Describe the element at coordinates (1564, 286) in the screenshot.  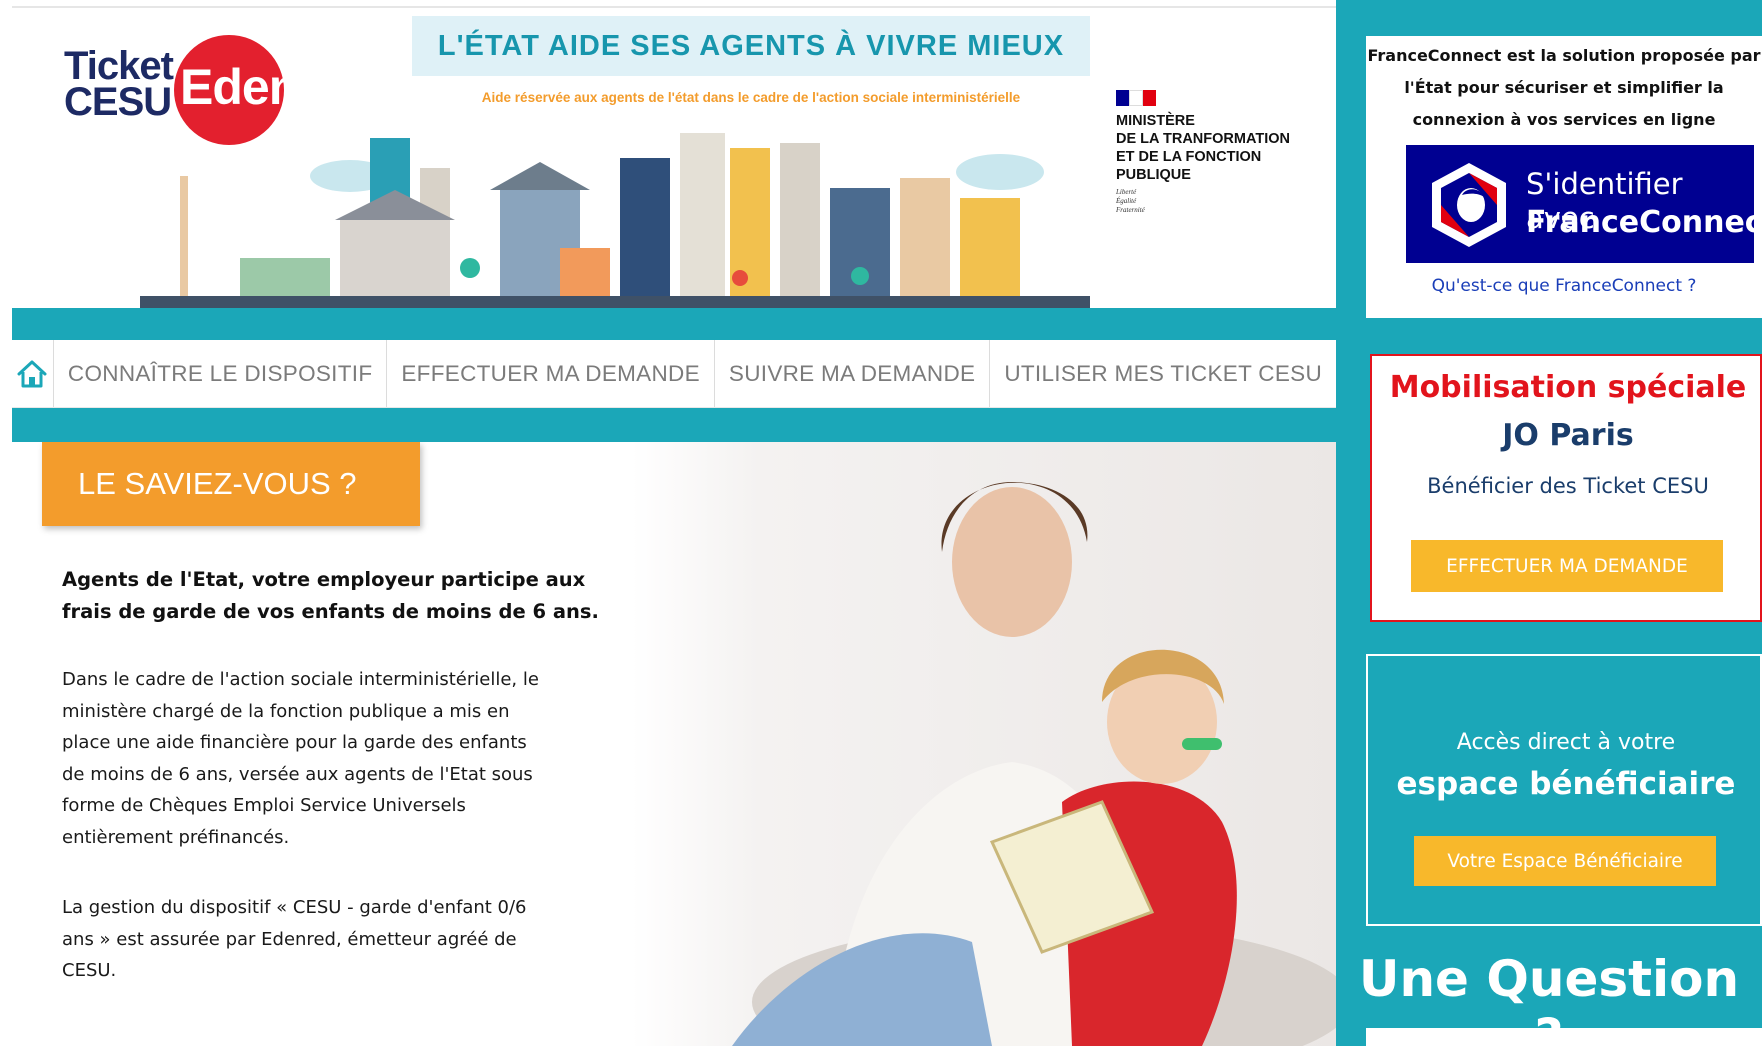
I see `franceconnect-info-link: Qu'est-ce que FranceConnect ?` at that location.